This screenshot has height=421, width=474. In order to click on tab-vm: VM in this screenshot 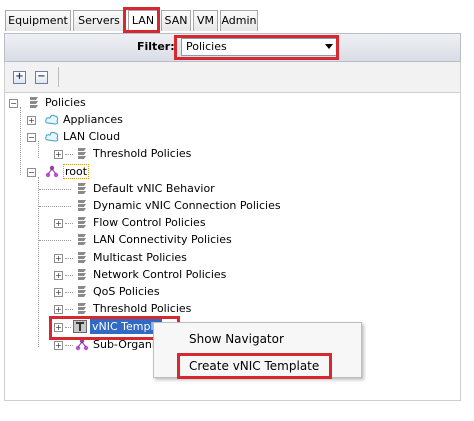, I will do `click(205, 20)`.